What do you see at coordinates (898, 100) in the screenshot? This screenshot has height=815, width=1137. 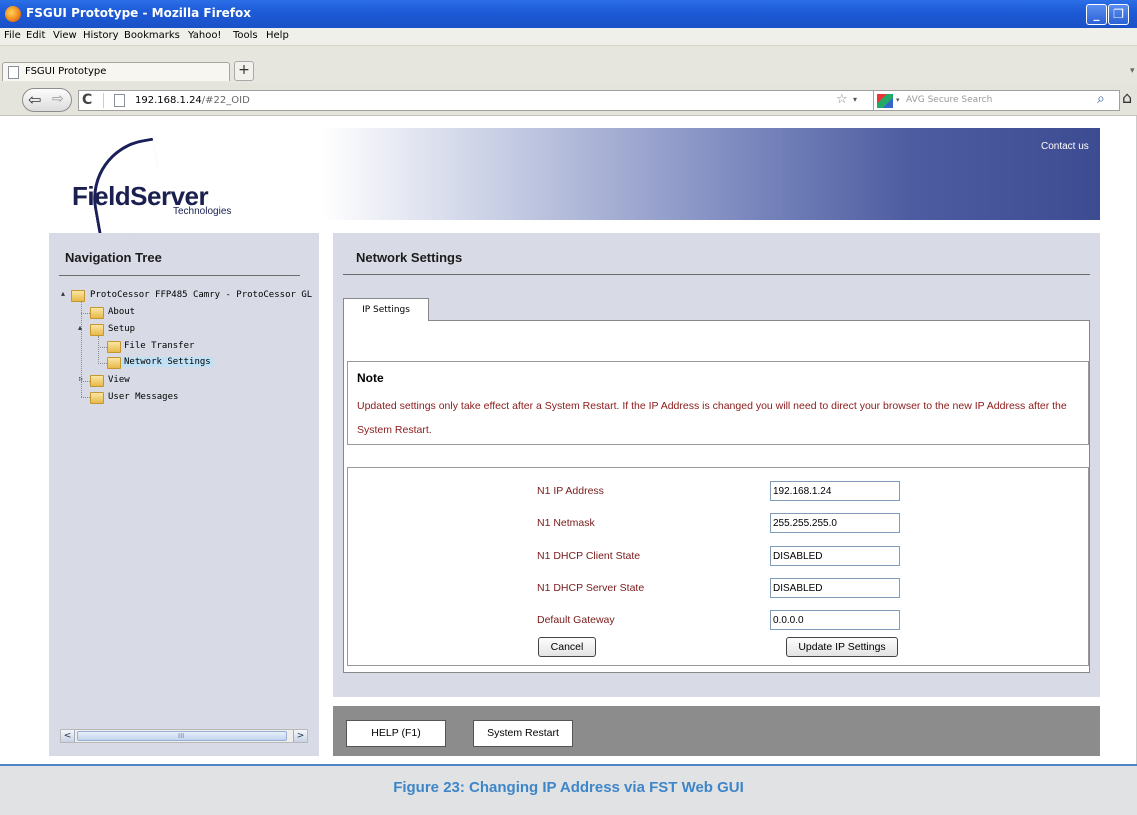 I see `search-engine-dropdown-icon: ▾` at bounding box center [898, 100].